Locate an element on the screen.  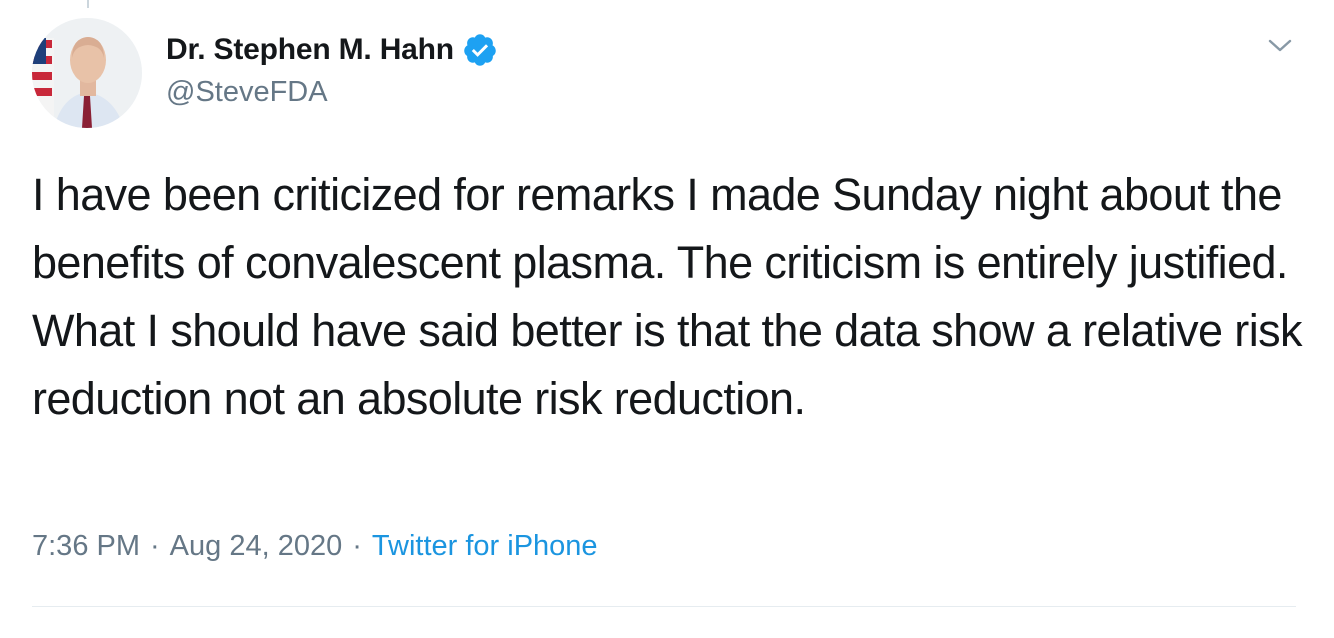
tweet-menu-button is located at coordinates (1280, 46).